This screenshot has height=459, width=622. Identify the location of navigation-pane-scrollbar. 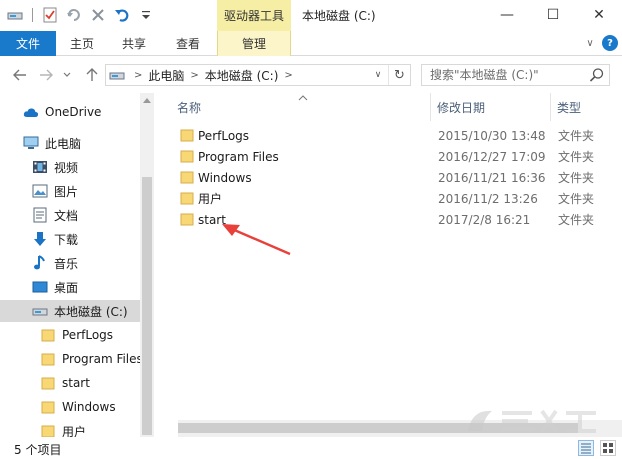
(147, 265).